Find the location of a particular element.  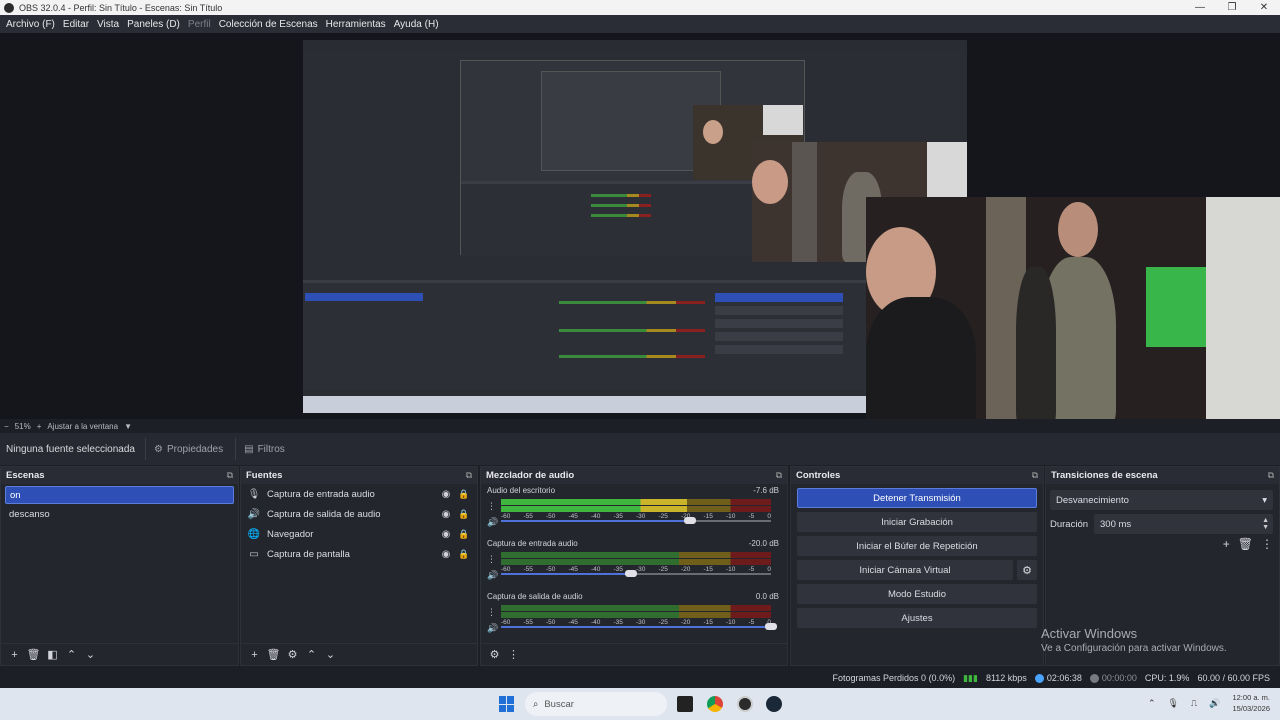

chevron-up-icon: ⌃ is located at coordinates (1152, 703).